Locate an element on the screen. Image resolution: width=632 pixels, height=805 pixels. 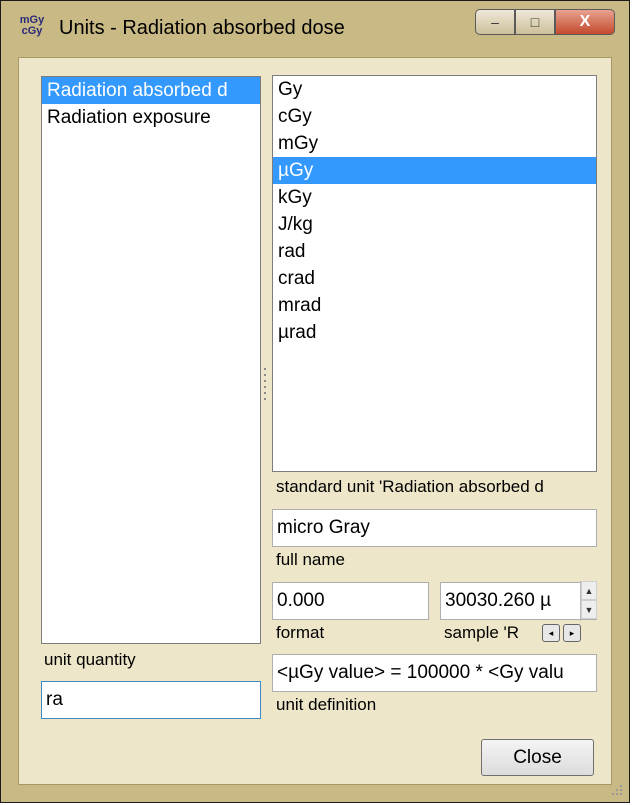
unit-item: rad is located at coordinates (434, 251).